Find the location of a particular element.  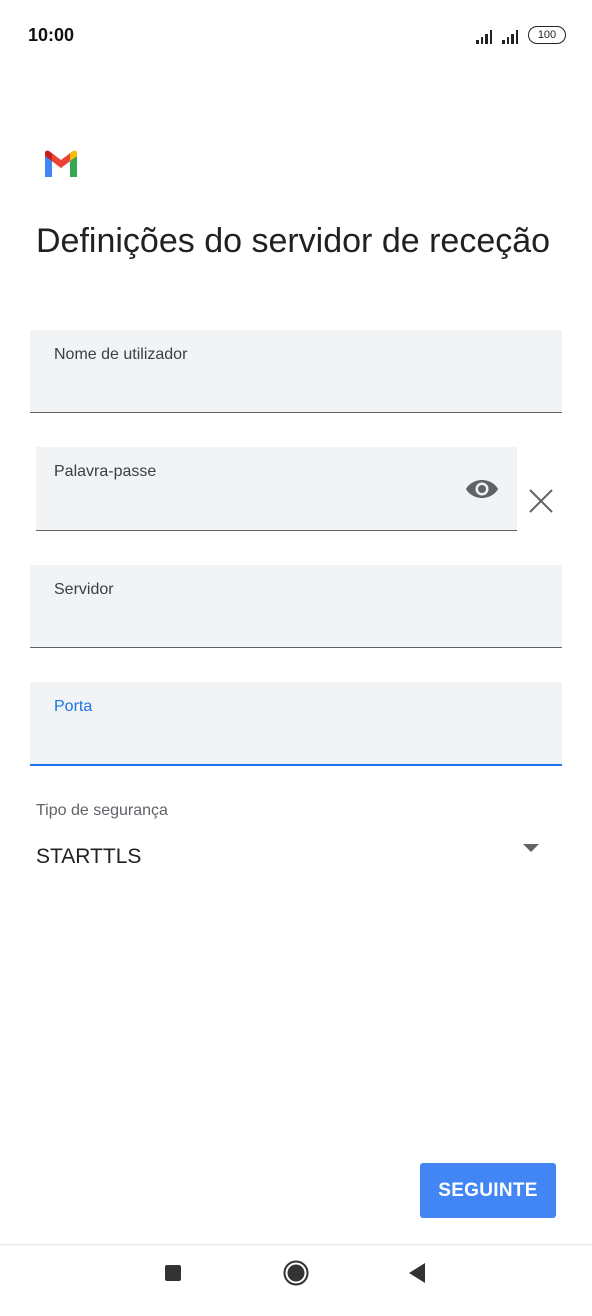

password-label: Palavra-passe is located at coordinates (105, 471).